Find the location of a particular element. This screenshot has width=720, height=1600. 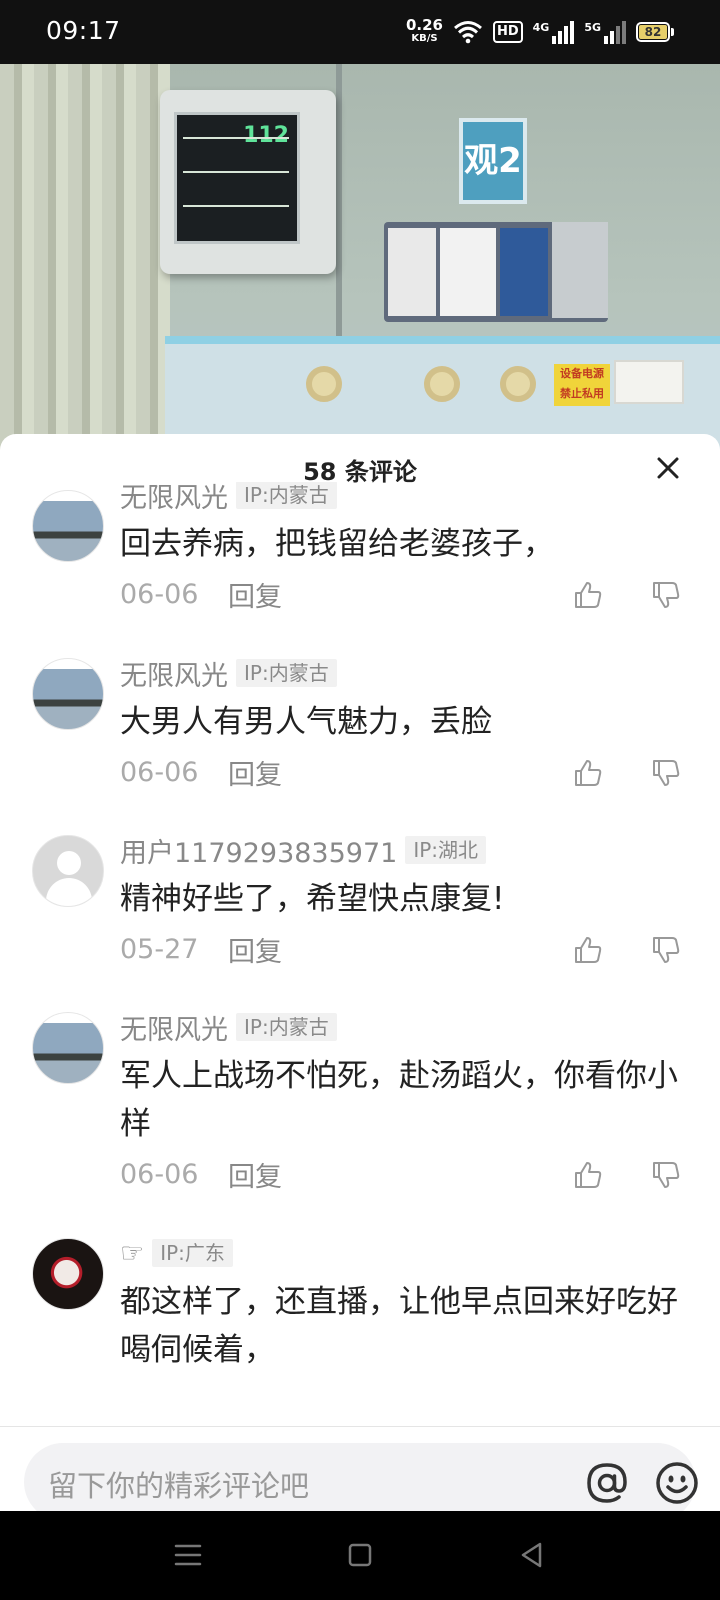

net-speed-value: 0.26 is located at coordinates (424, 25).